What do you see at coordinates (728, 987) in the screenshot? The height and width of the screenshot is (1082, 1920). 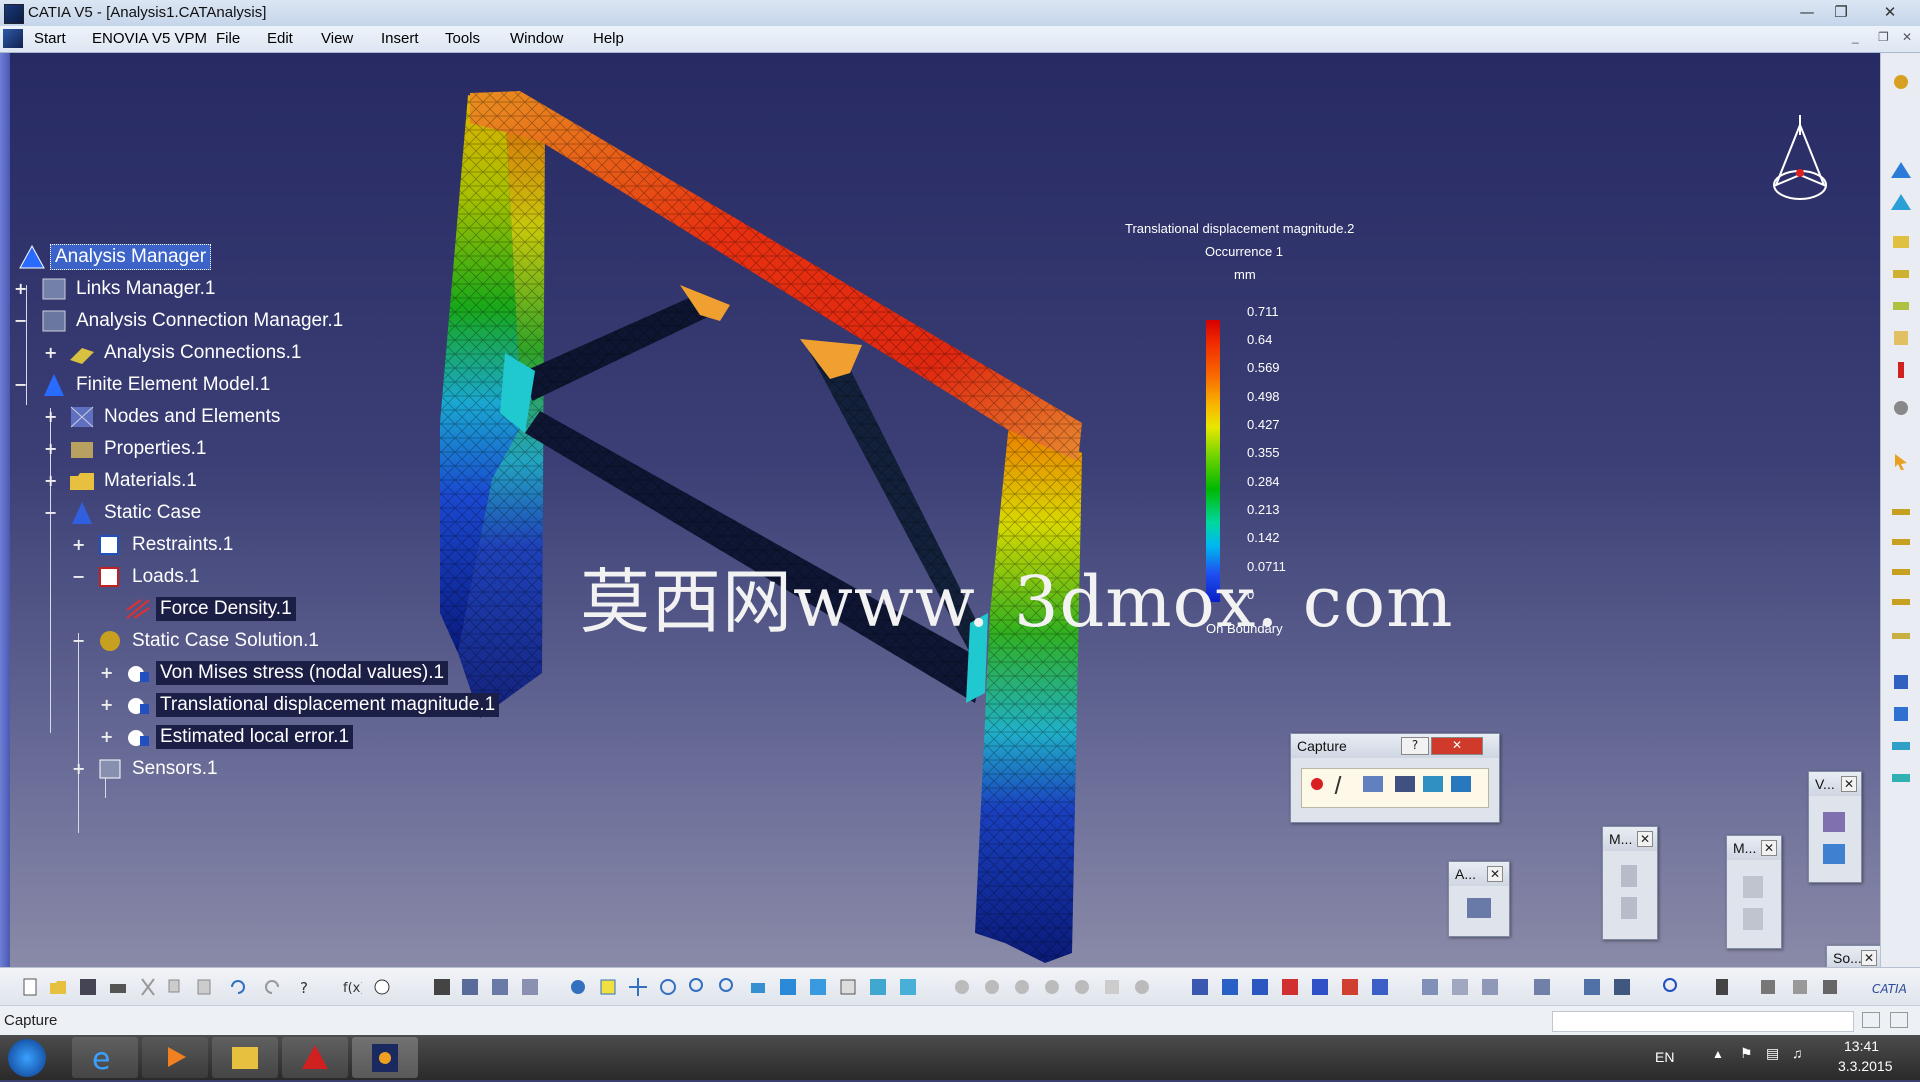 I see `zoom-out-icon` at bounding box center [728, 987].